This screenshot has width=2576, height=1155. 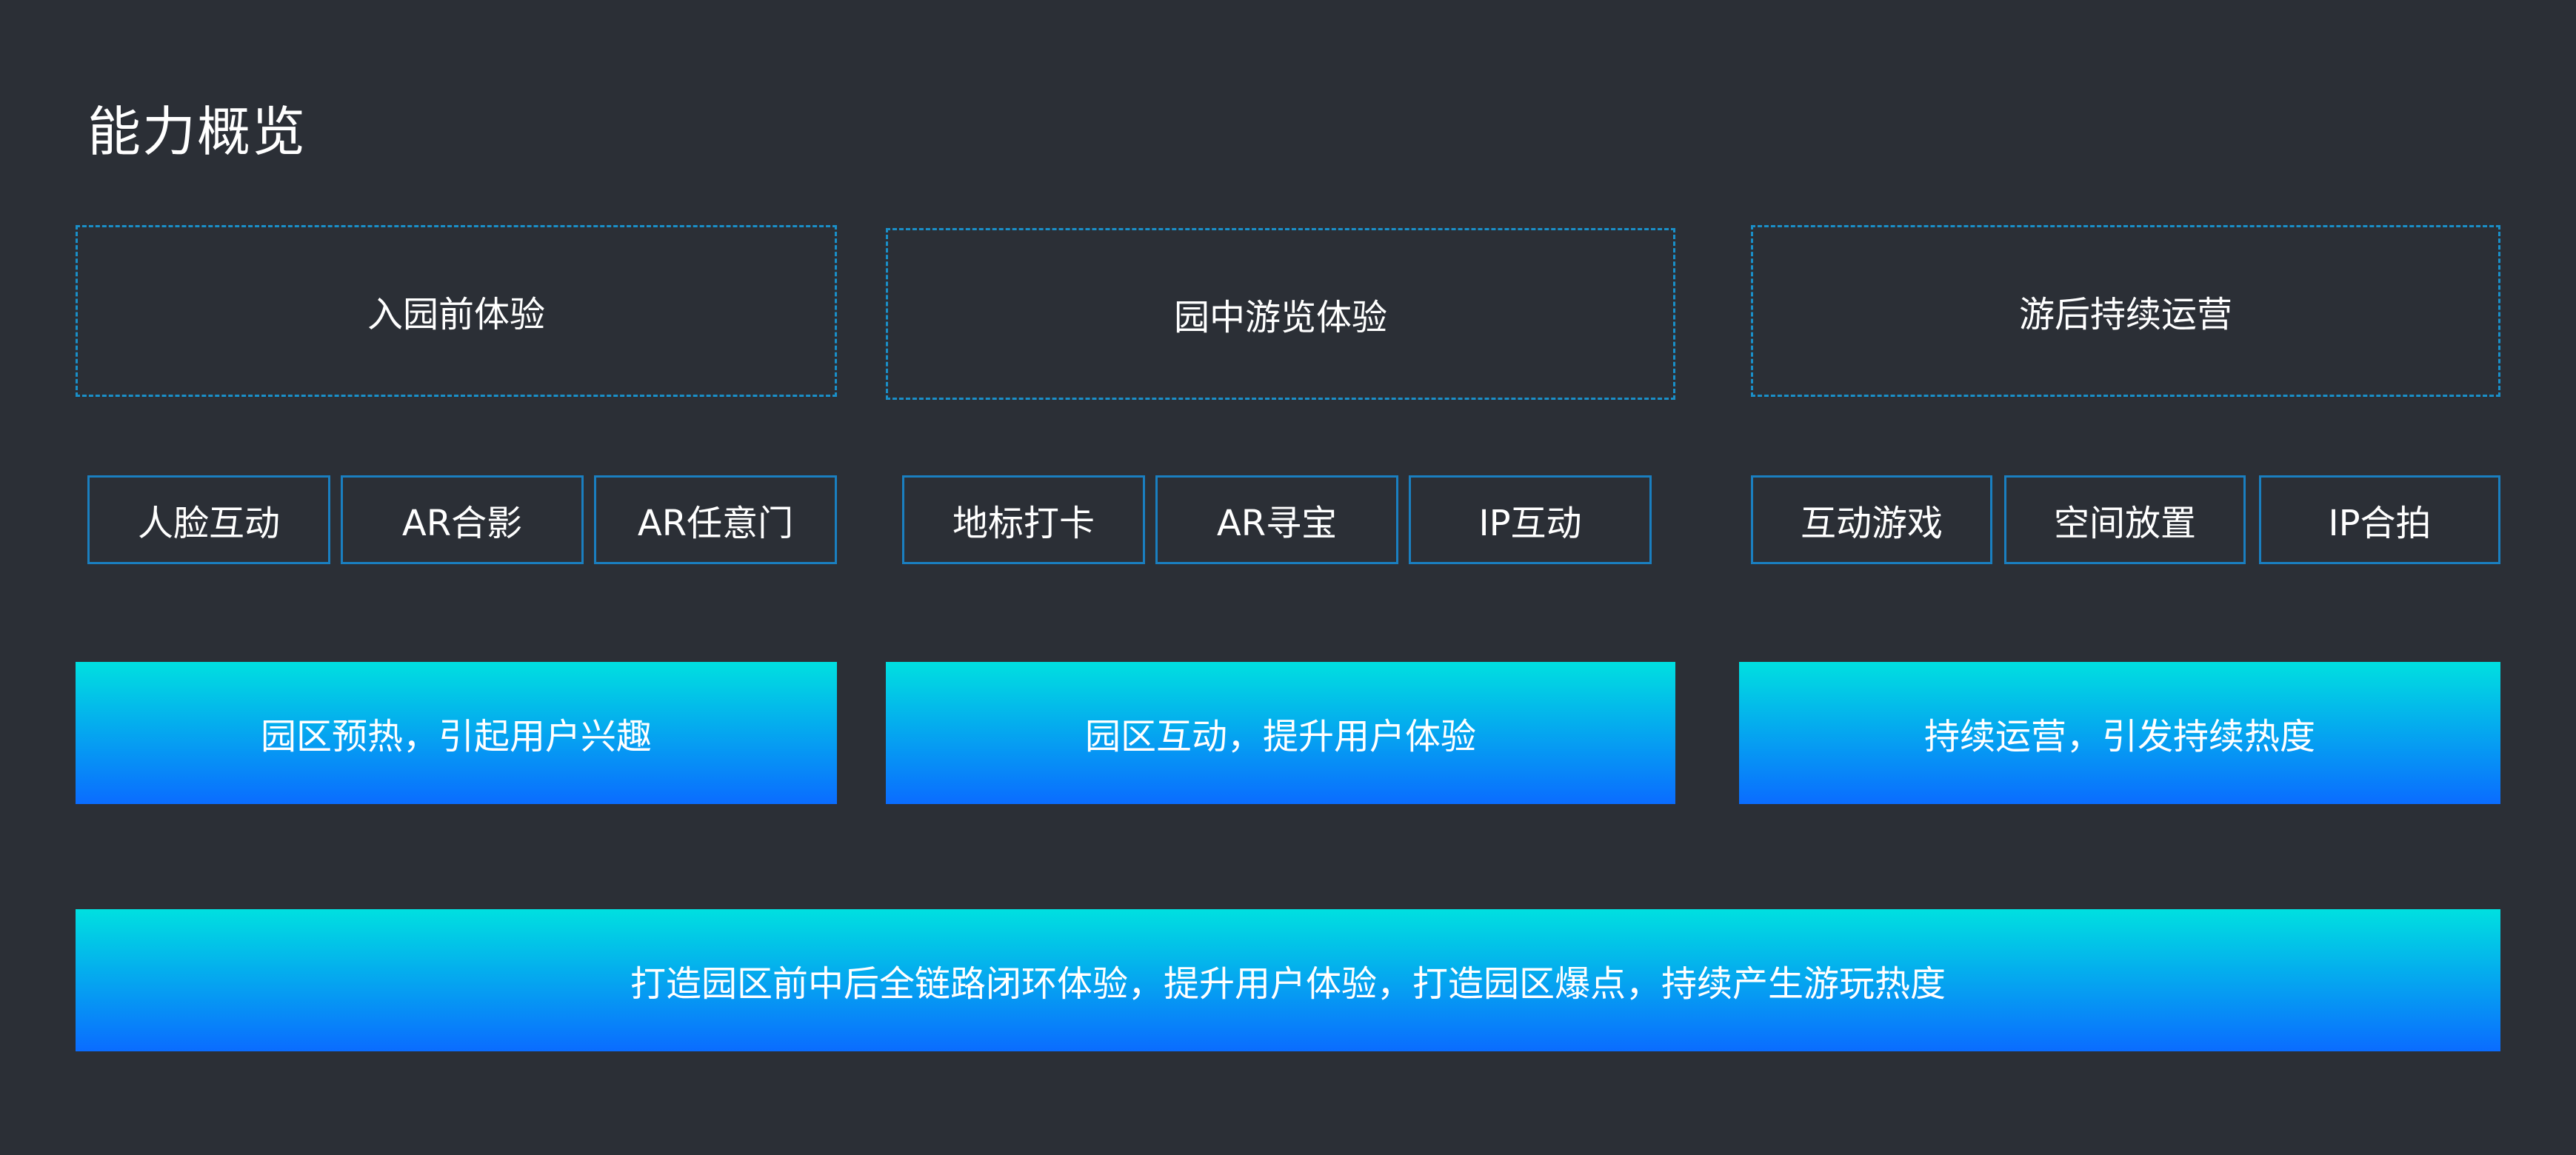 What do you see at coordinates (456, 311) in the screenshot?
I see `stage-pre-visit: 入园前体验` at bounding box center [456, 311].